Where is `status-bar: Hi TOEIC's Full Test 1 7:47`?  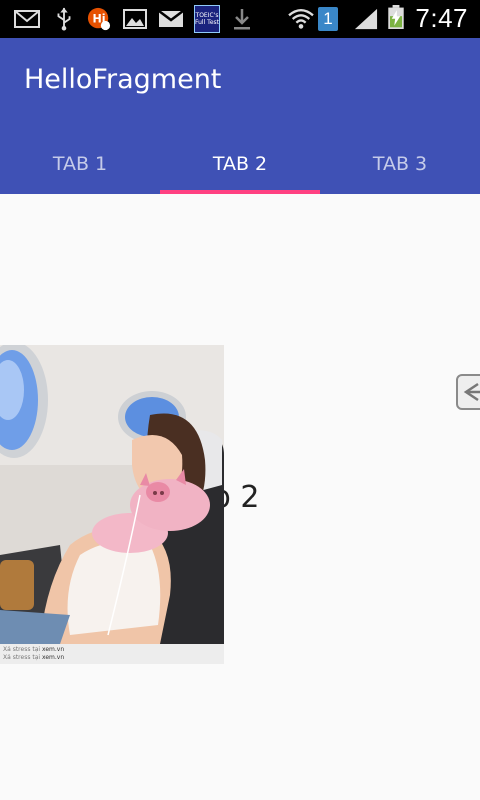 status-bar: Hi TOEIC's Full Test 1 7:47 is located at coordinates (240, 19).